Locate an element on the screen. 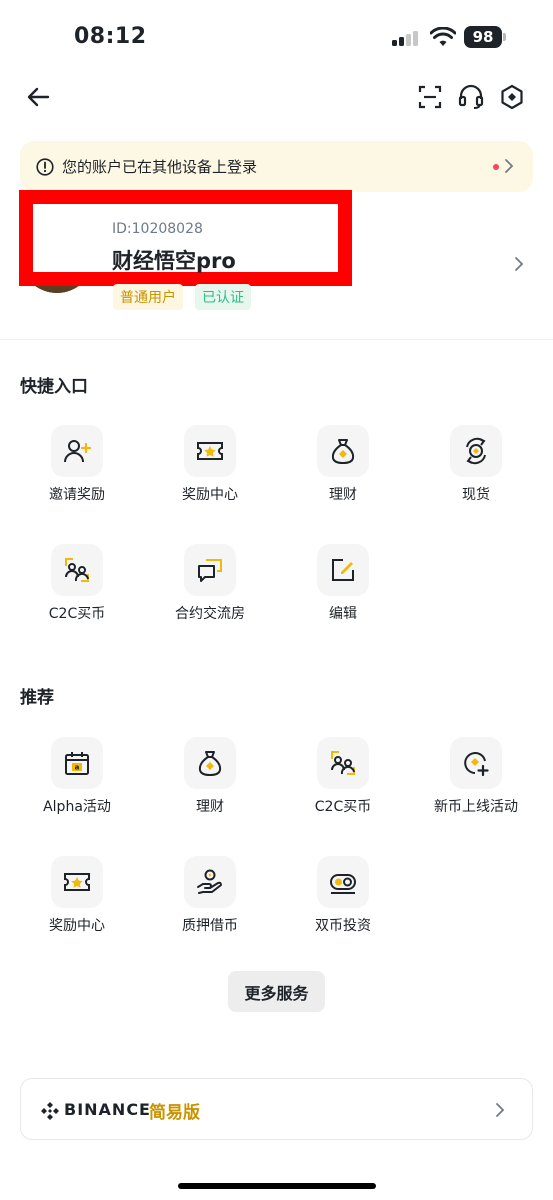 The height and width of the screenshot is (1200, 553). rec-dual-investment: 双币投资 is located at coordinates (343, 906).